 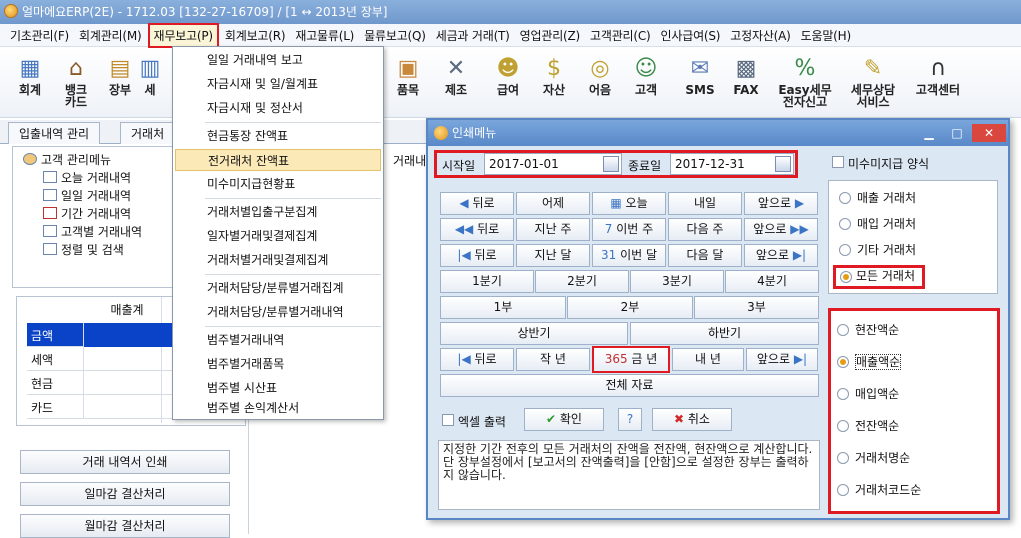 I want to click on type-purchase-radio: 매입 거래처, so click(x=917, y=224).